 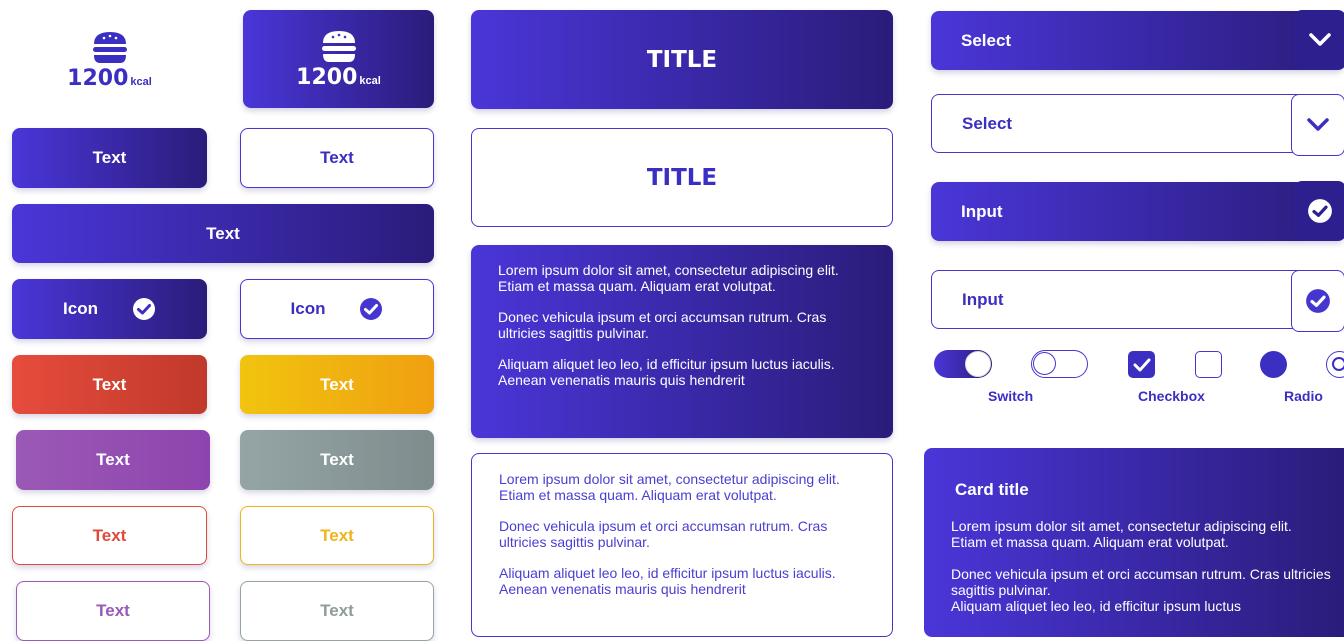 I want to click on red-button: Text, so click(x=109, y=384).